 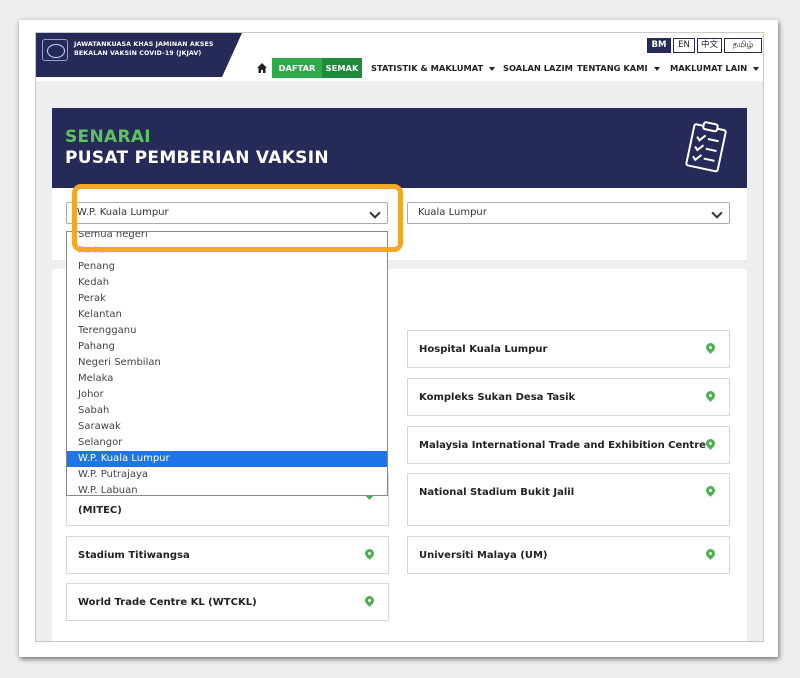 I want to click on banner-title-line2: PUSAT PEMBERIAN VAKSIN, so click(x=197, y=158).